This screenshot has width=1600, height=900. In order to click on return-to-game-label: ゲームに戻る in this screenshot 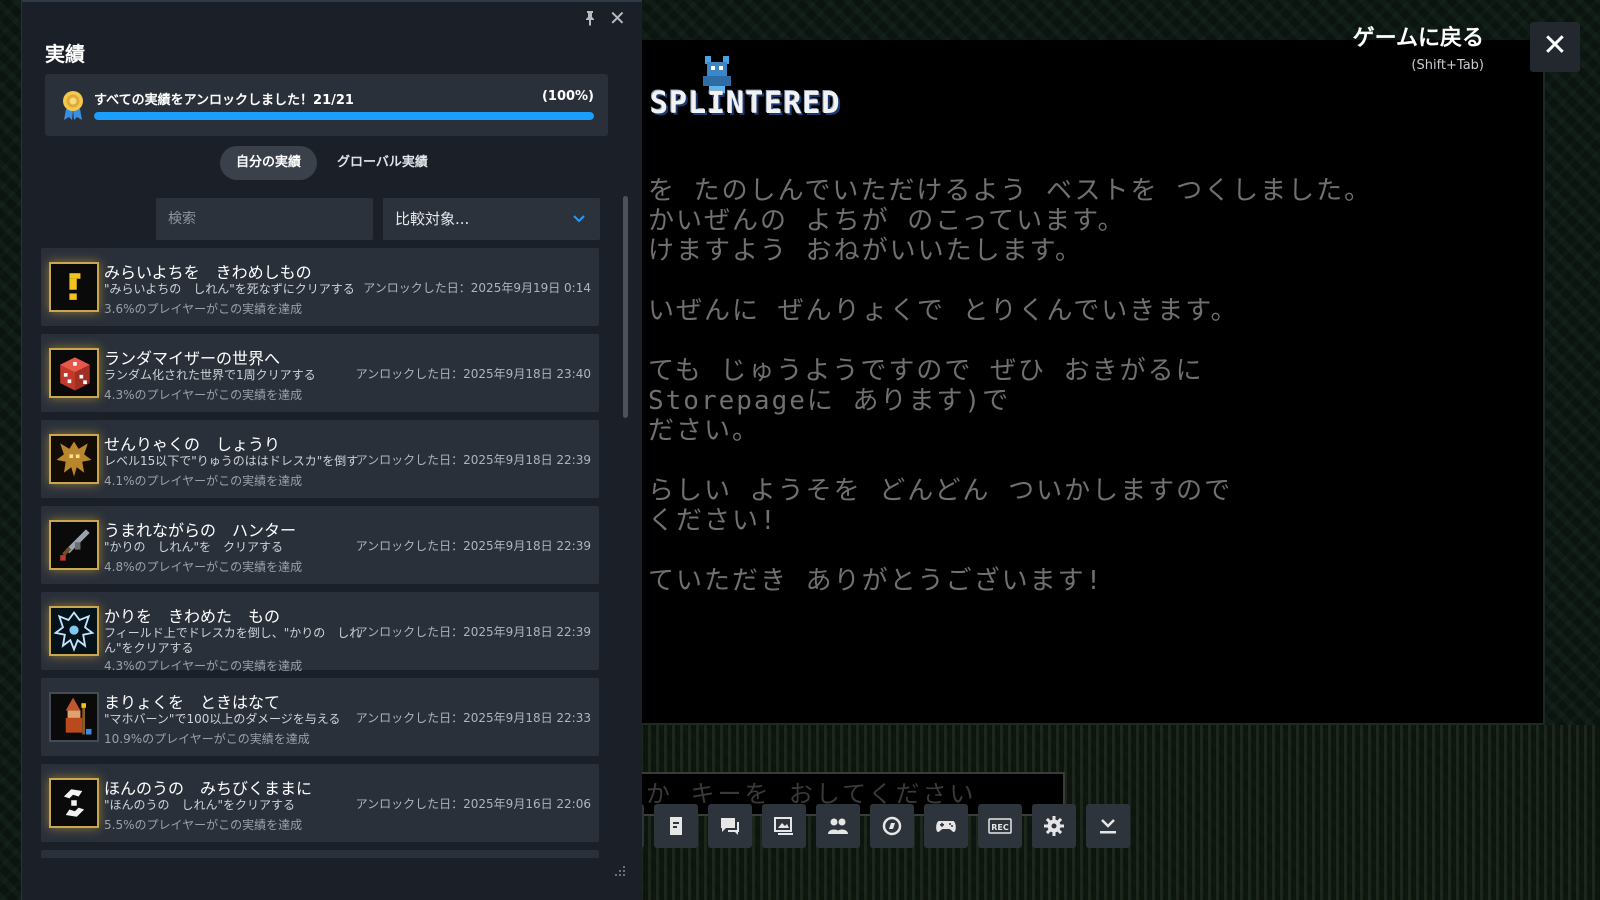, I will do `click(1418, 38)`.